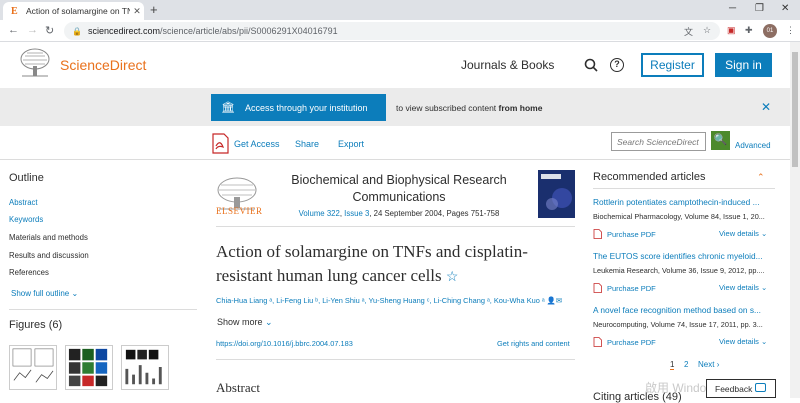 The image size is (800, 403). I want to click on profile-avatar: 01, so click(770, 31).